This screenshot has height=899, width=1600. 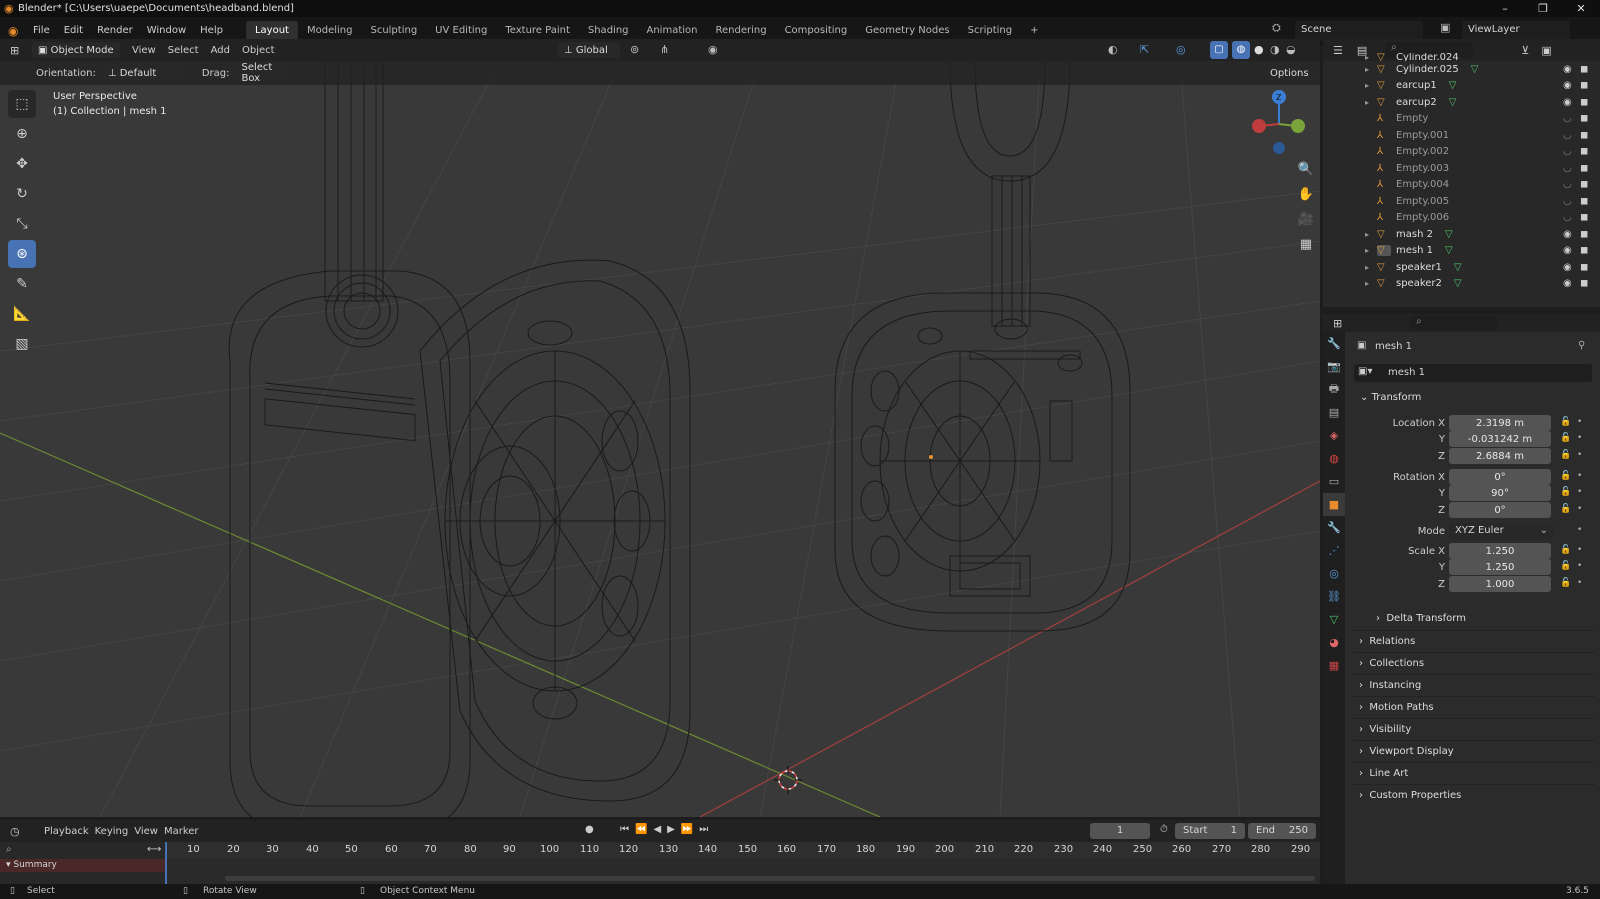 What do you see at coordinates (1543, 8) in the screenshot?
I see `maximize-button: ❐` at bounding box center [1543, 8].